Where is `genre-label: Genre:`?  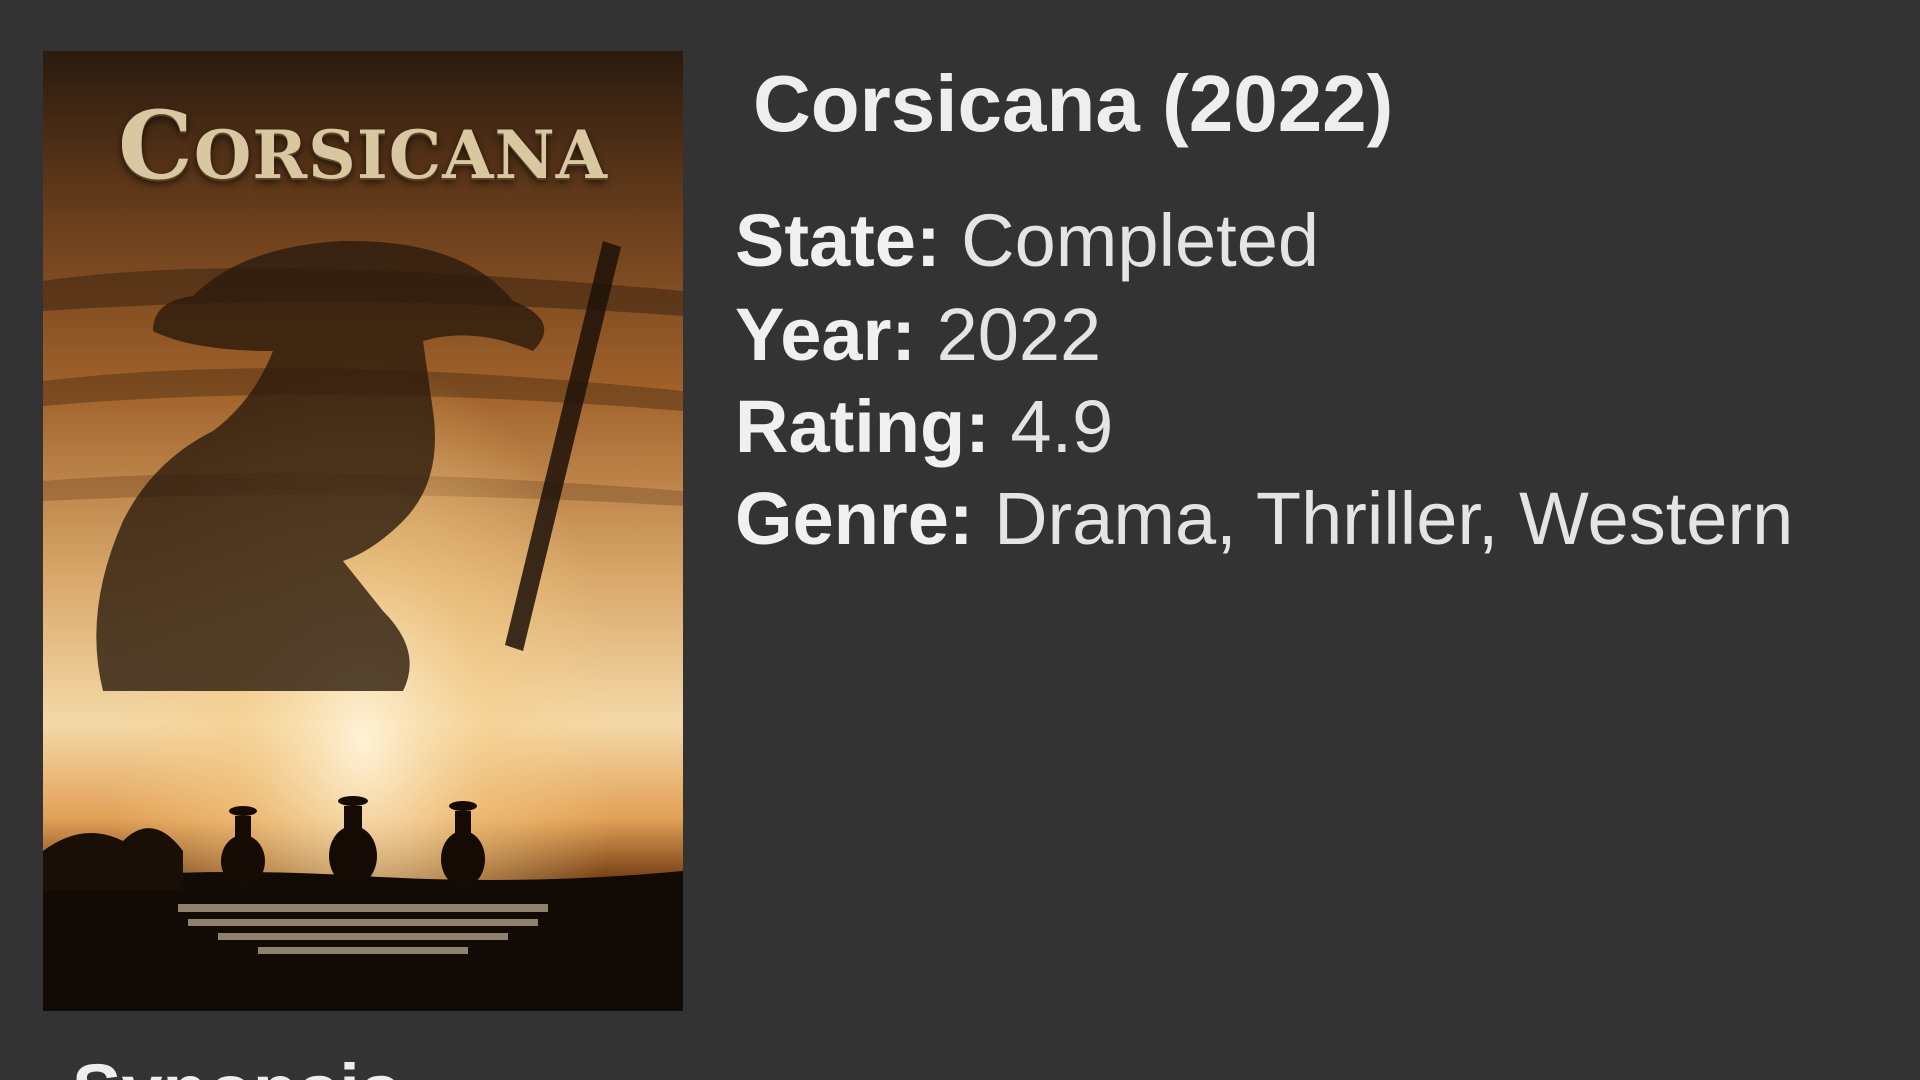 genre-label: Genre: is located at coordinates (854, 518).